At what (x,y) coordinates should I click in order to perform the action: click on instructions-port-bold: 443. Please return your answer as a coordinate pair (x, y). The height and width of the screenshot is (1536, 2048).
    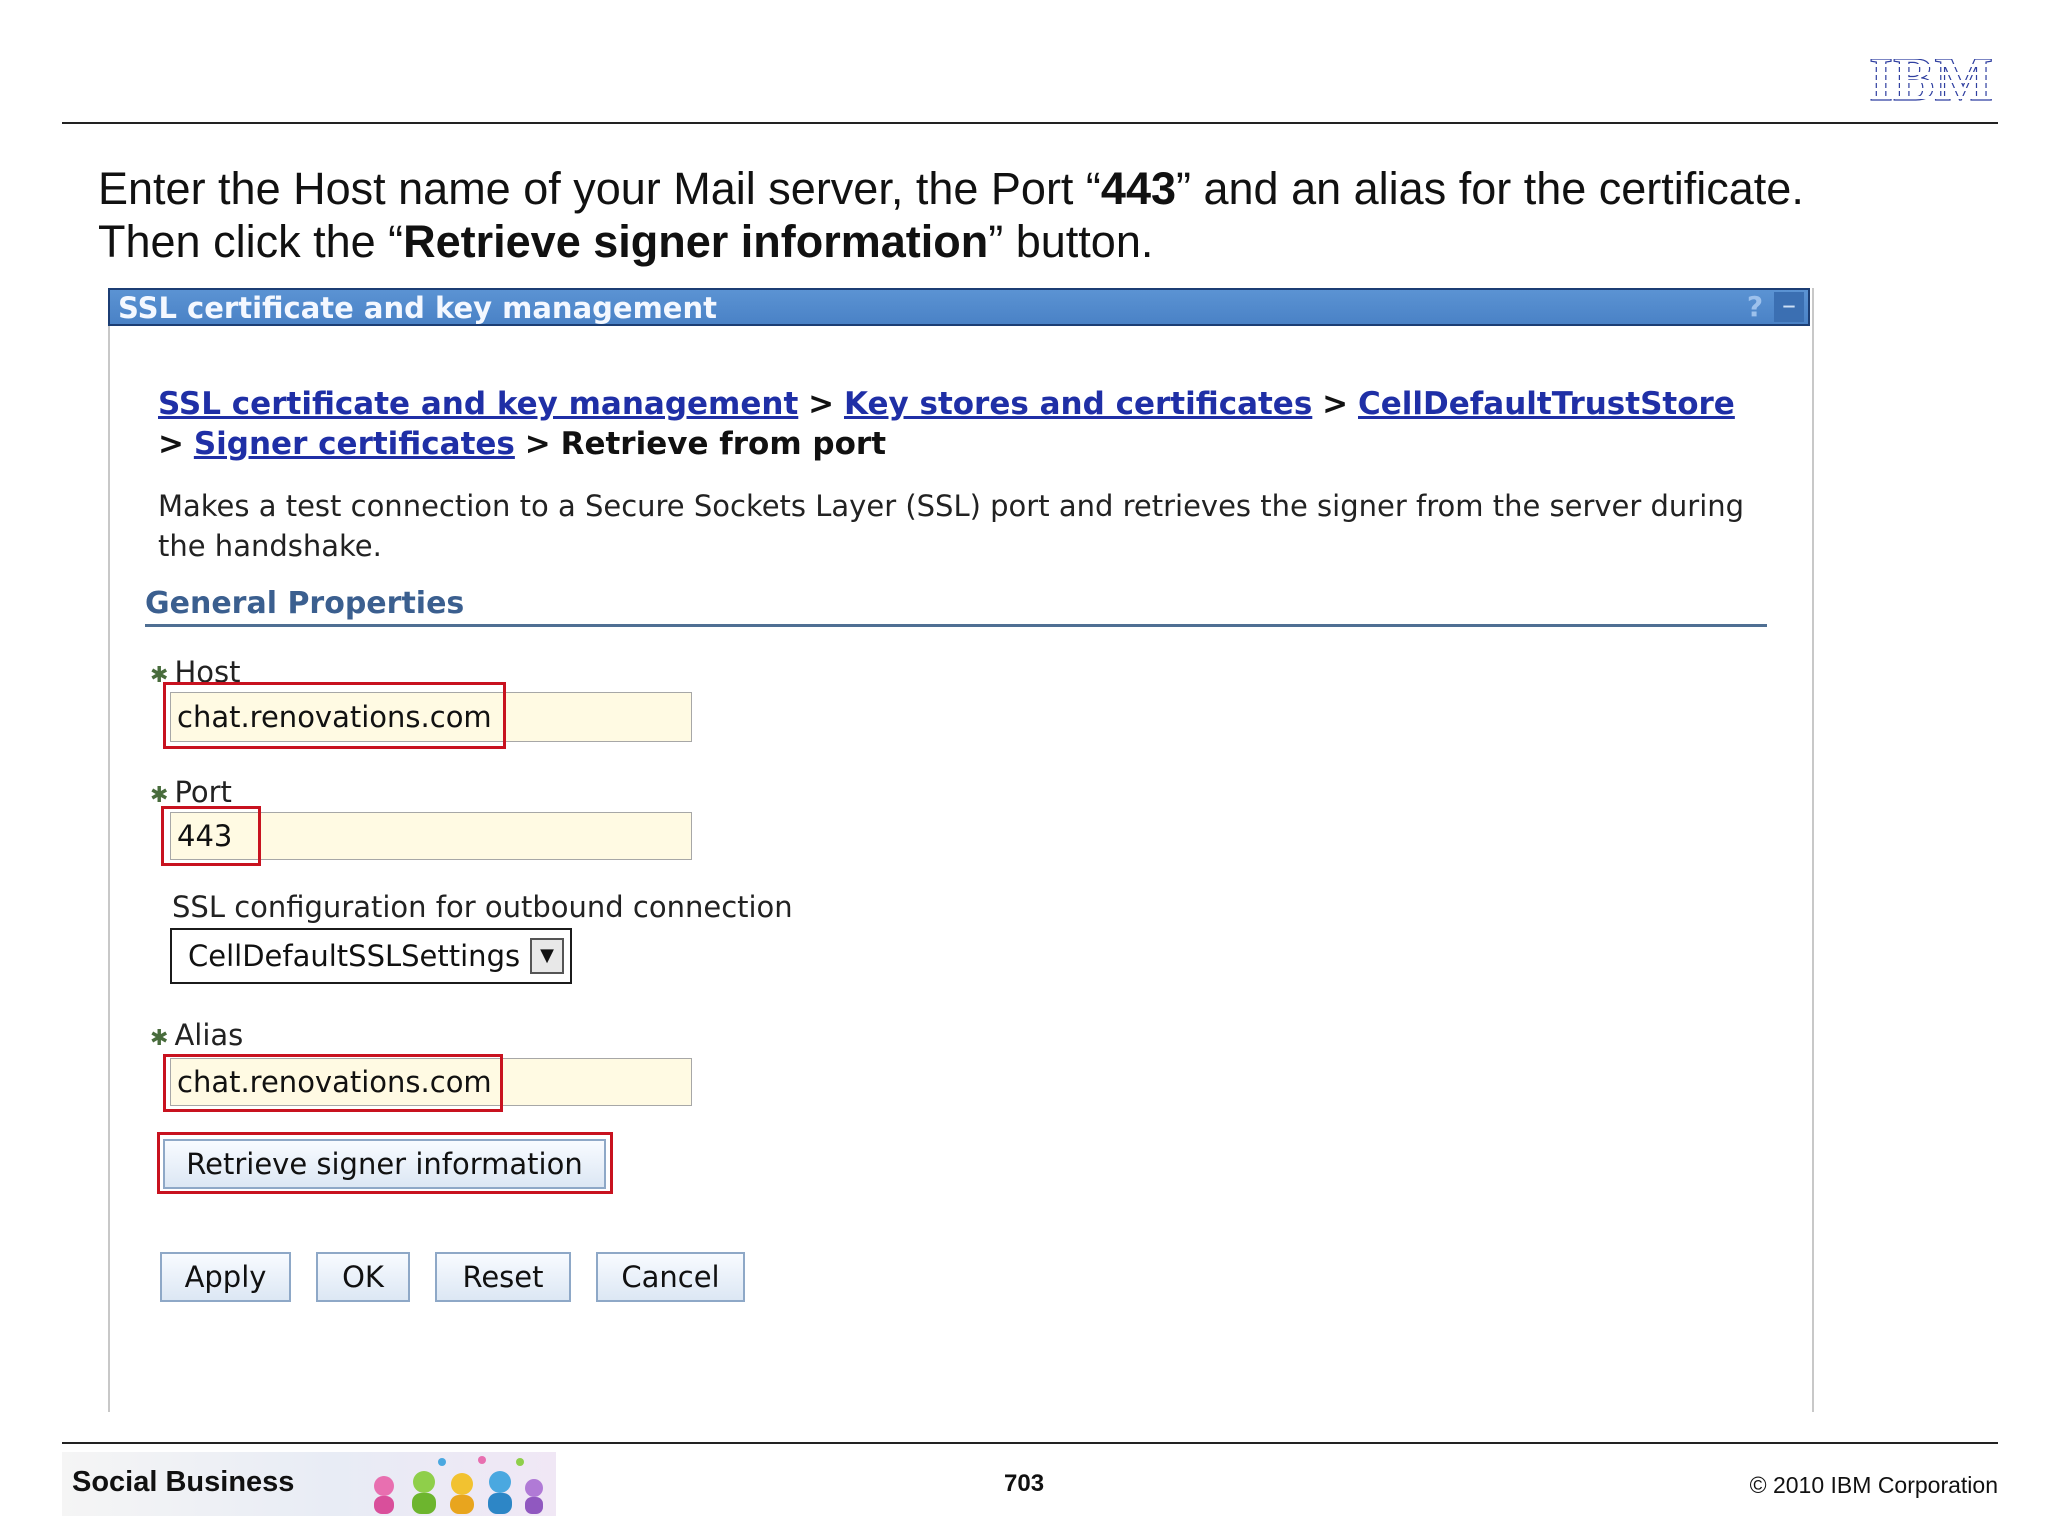
    Looking at the image, I should click on (1138, 188).